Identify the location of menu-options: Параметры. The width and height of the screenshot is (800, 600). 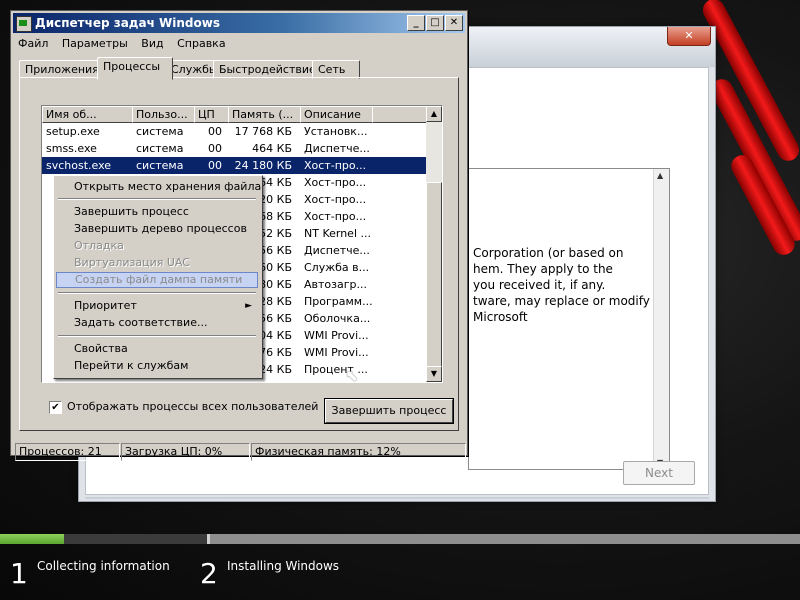
(95, 44).